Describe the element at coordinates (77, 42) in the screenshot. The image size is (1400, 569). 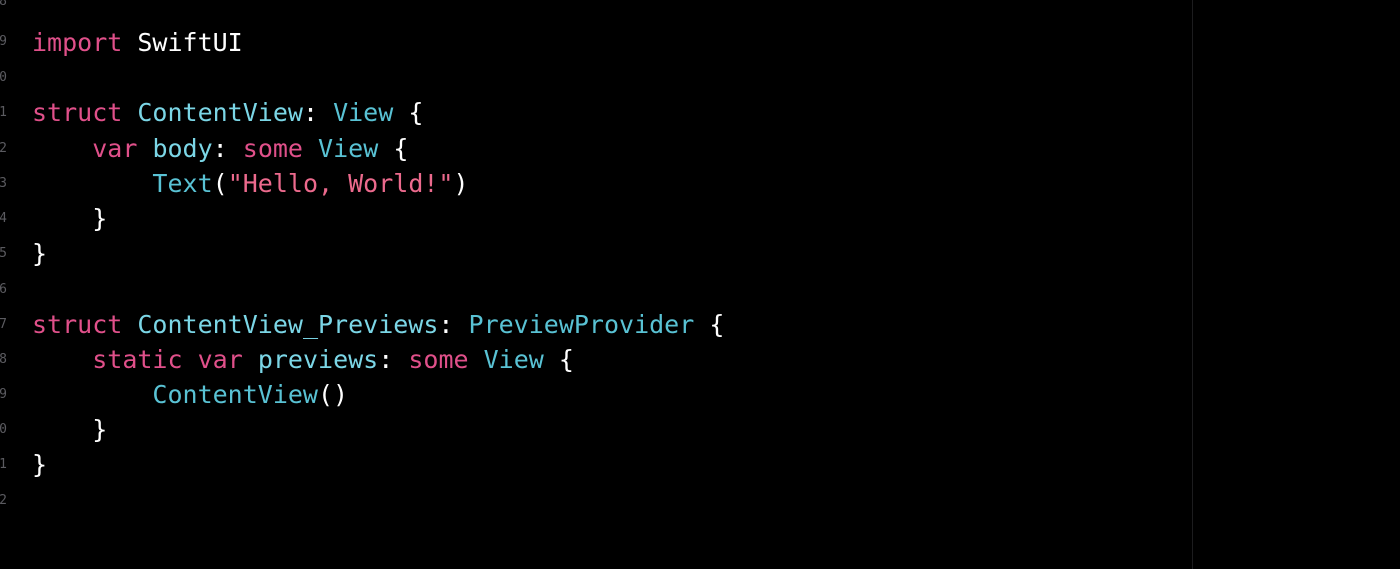
I see `token-keyword: import` at that location.